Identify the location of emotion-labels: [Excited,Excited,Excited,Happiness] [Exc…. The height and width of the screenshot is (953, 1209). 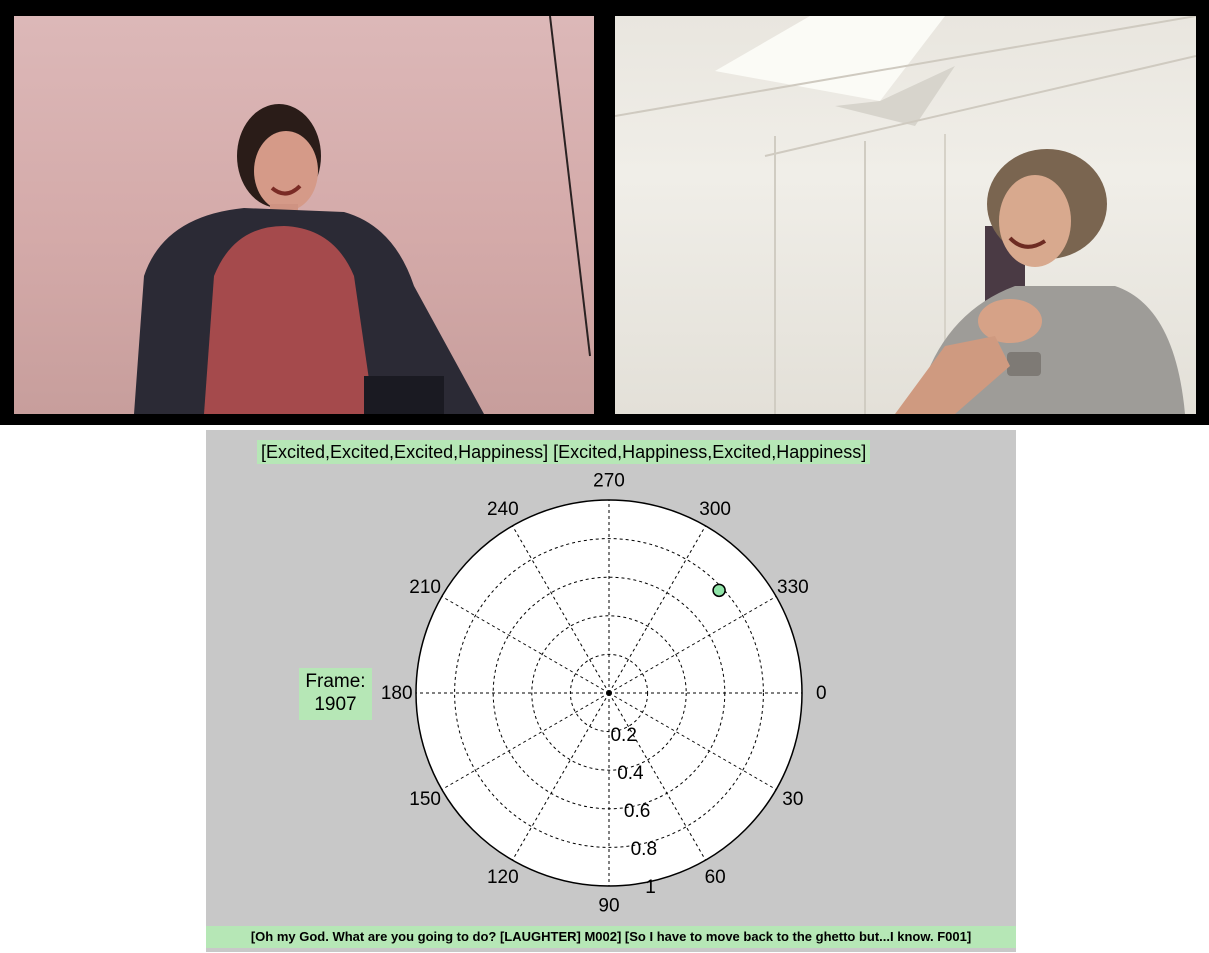
(564, 452).